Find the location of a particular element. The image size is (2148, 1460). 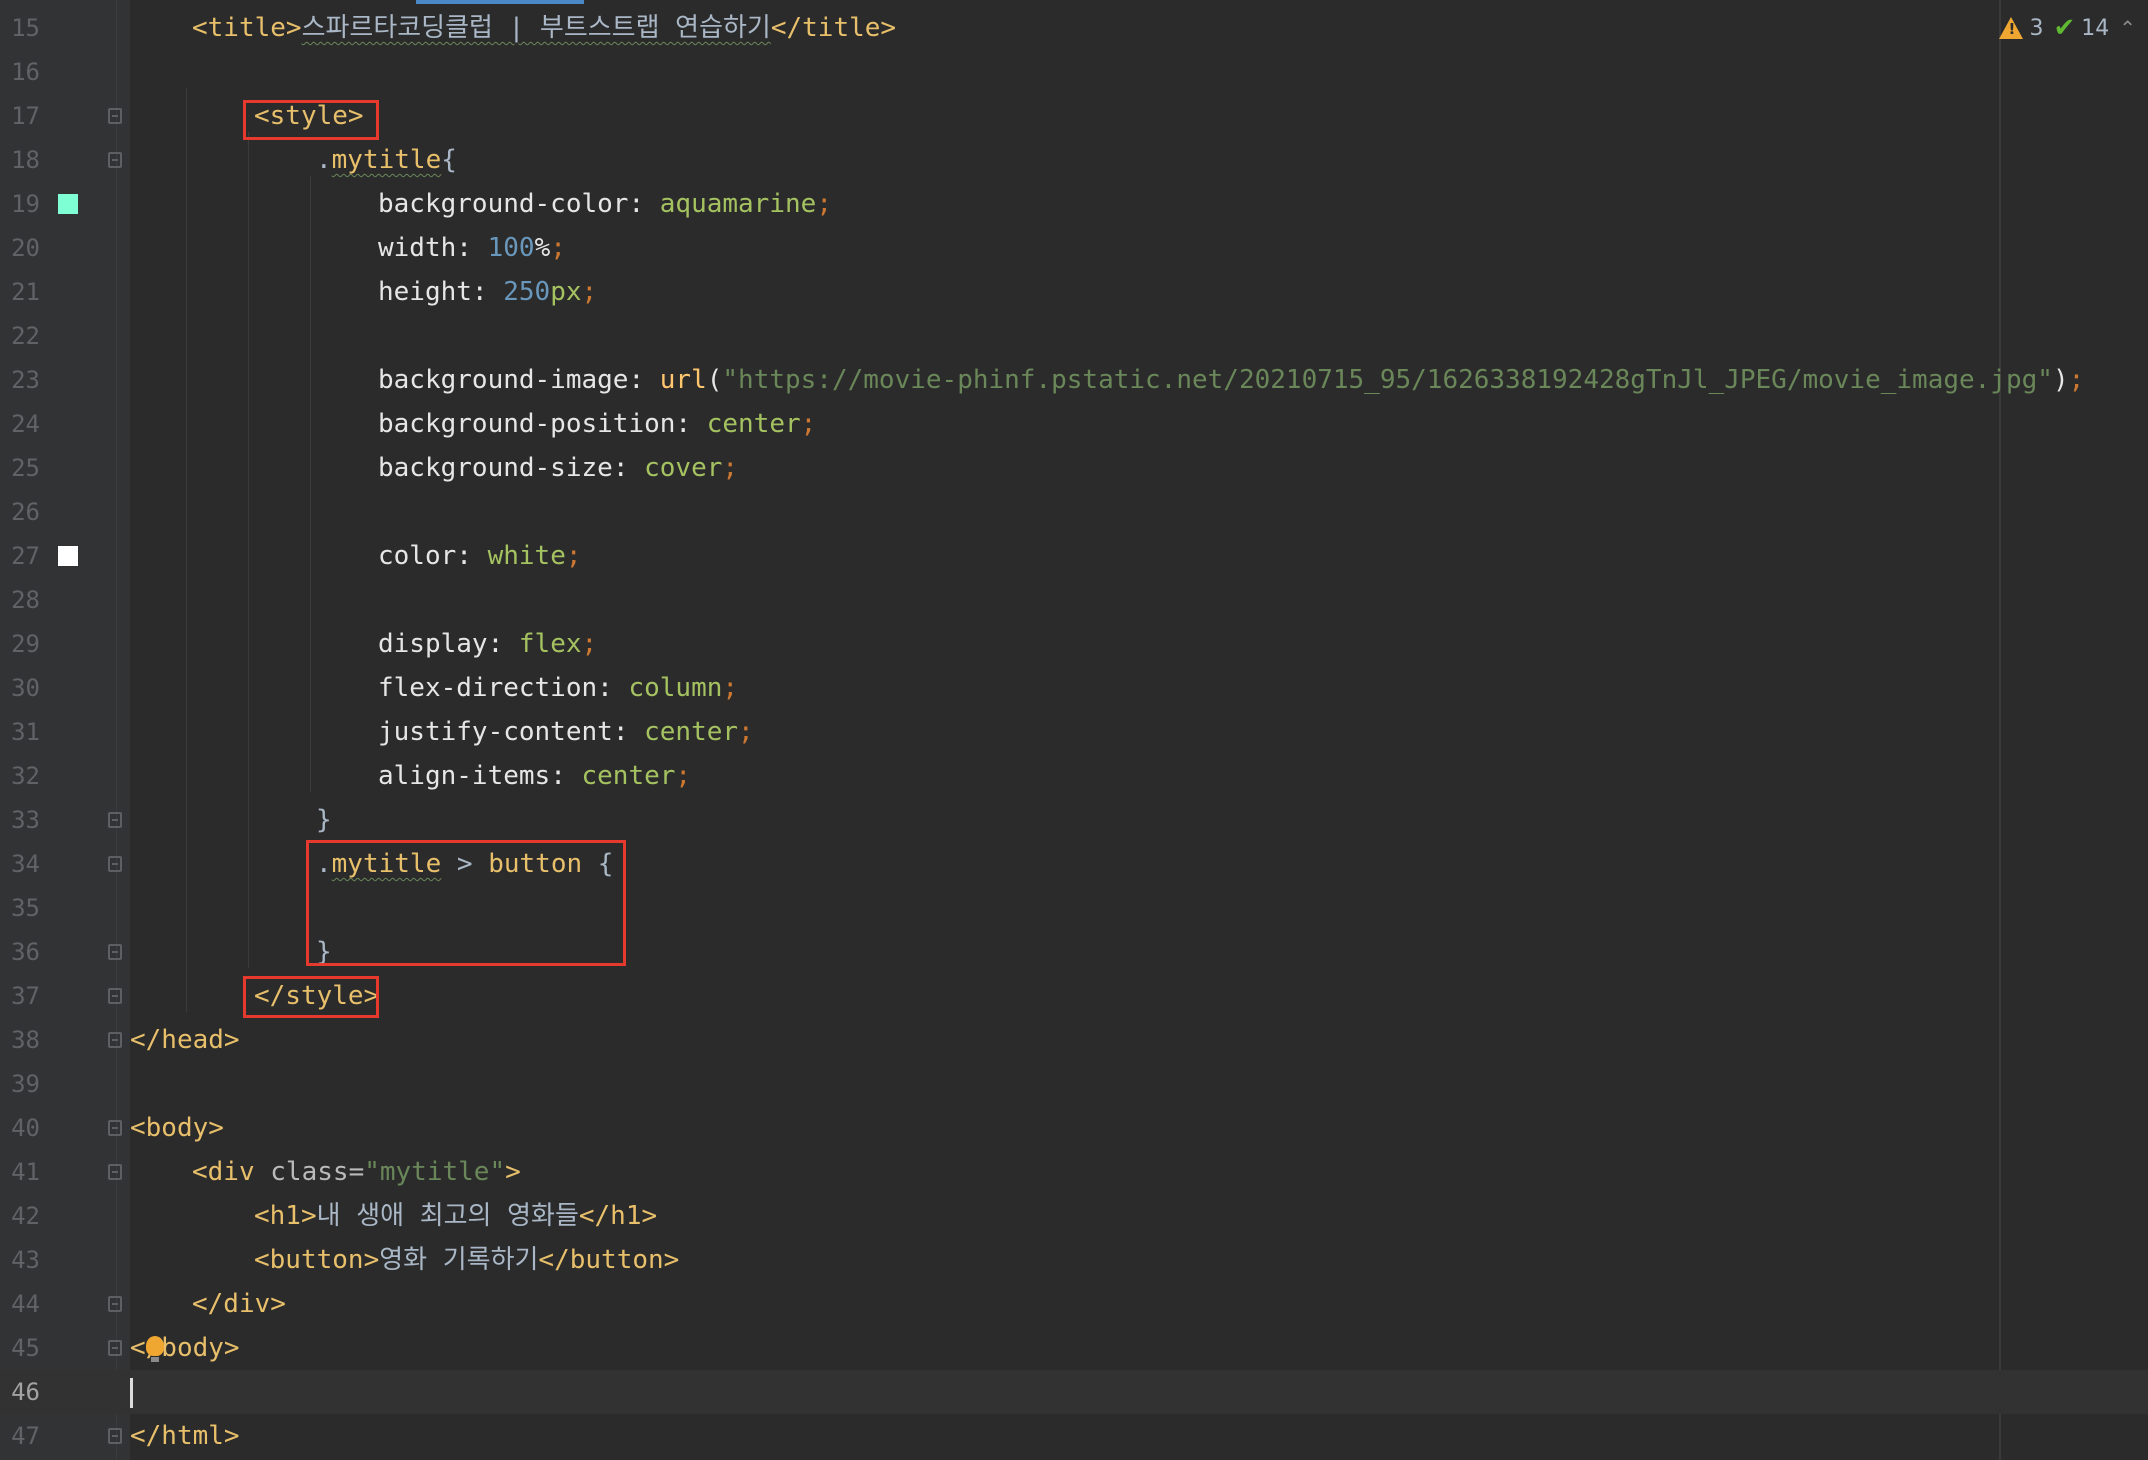

code-line: 38 </head> is located at coordinates (1074, 1040).